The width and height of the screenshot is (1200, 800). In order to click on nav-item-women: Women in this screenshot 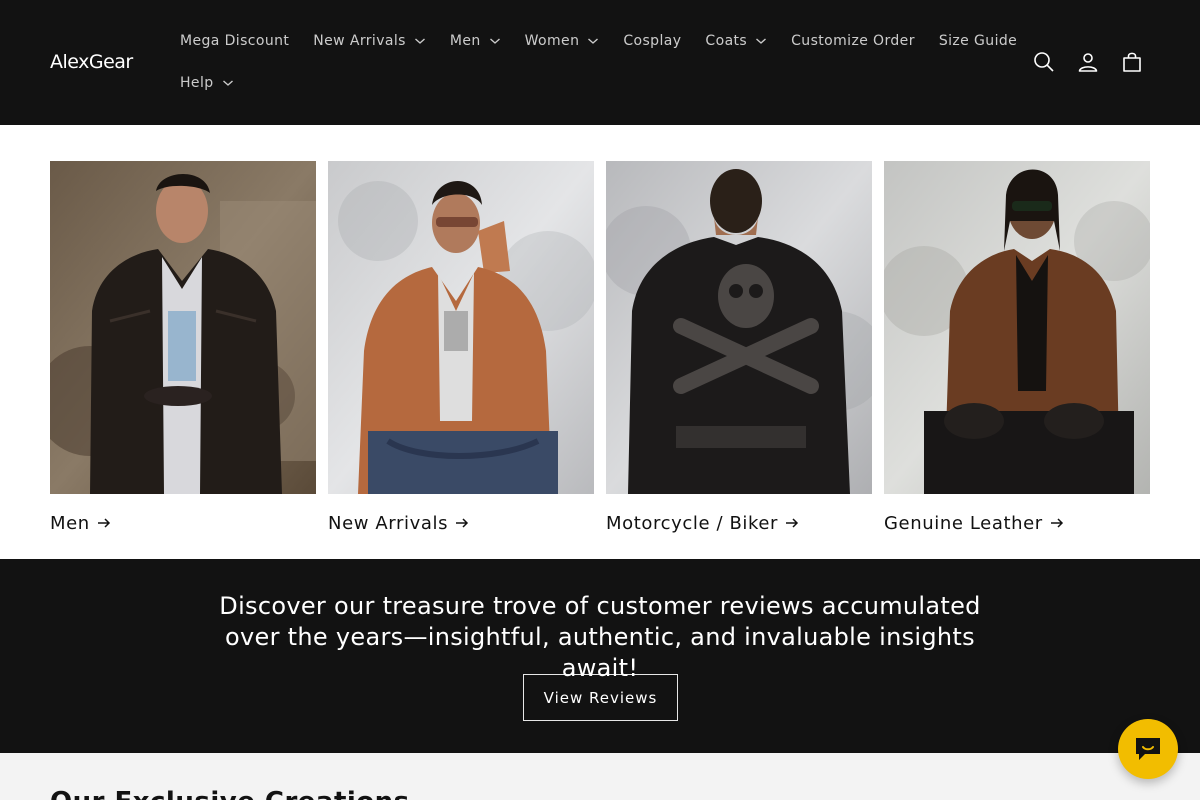, I will do `click(562, 41)`.